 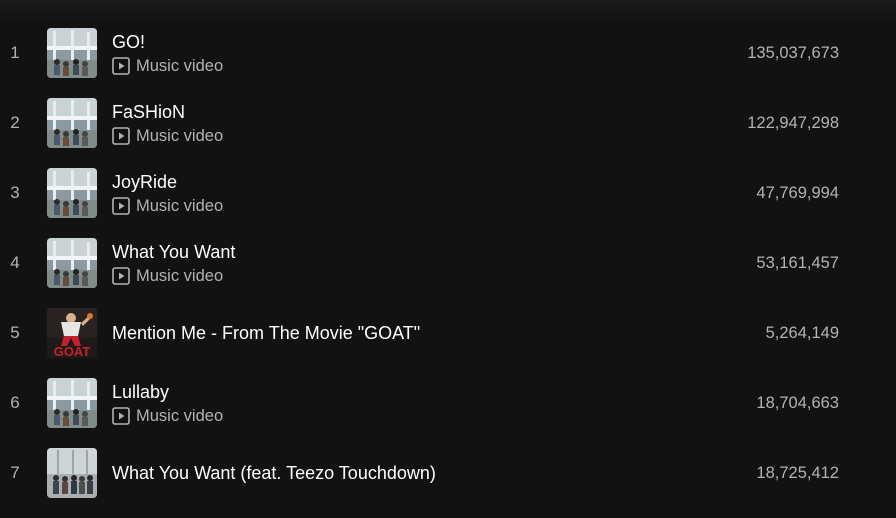 What do you see at coordinates (797, 192) in the screenshot?
I see `play-count: 47,769,994` at bounding box center [797, 192].